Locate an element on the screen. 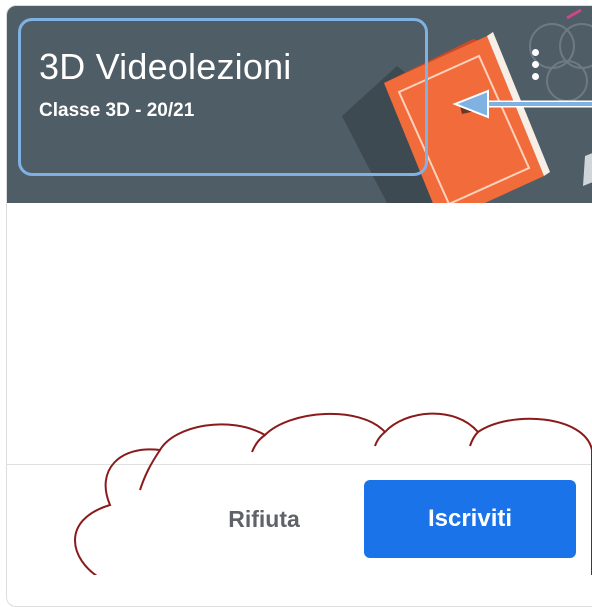 This screenshot has height=607, width=592. join-button: Iscriviti is located at coordinates (470, 519).